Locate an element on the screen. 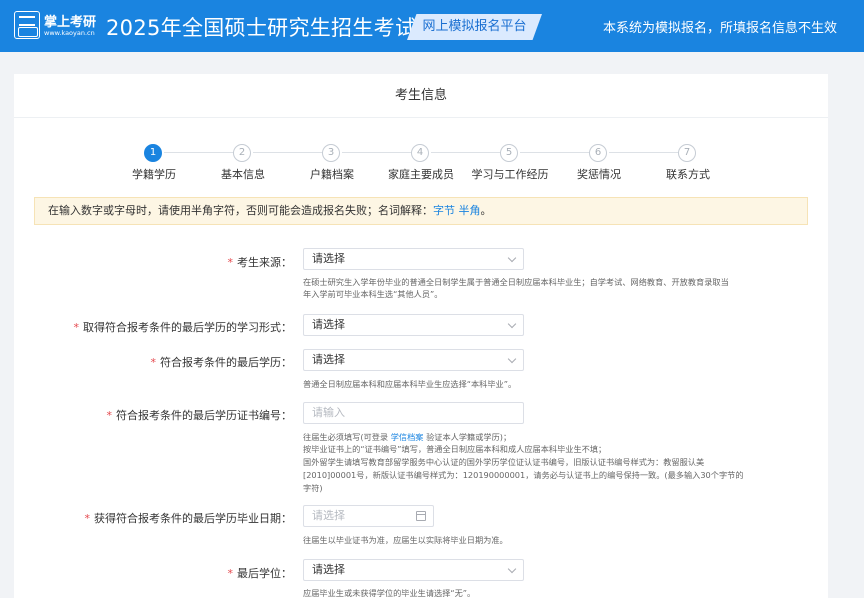 The image size is (864, 598). chsi-archive-link: 学信档案 is located at coordinates (407, 437).